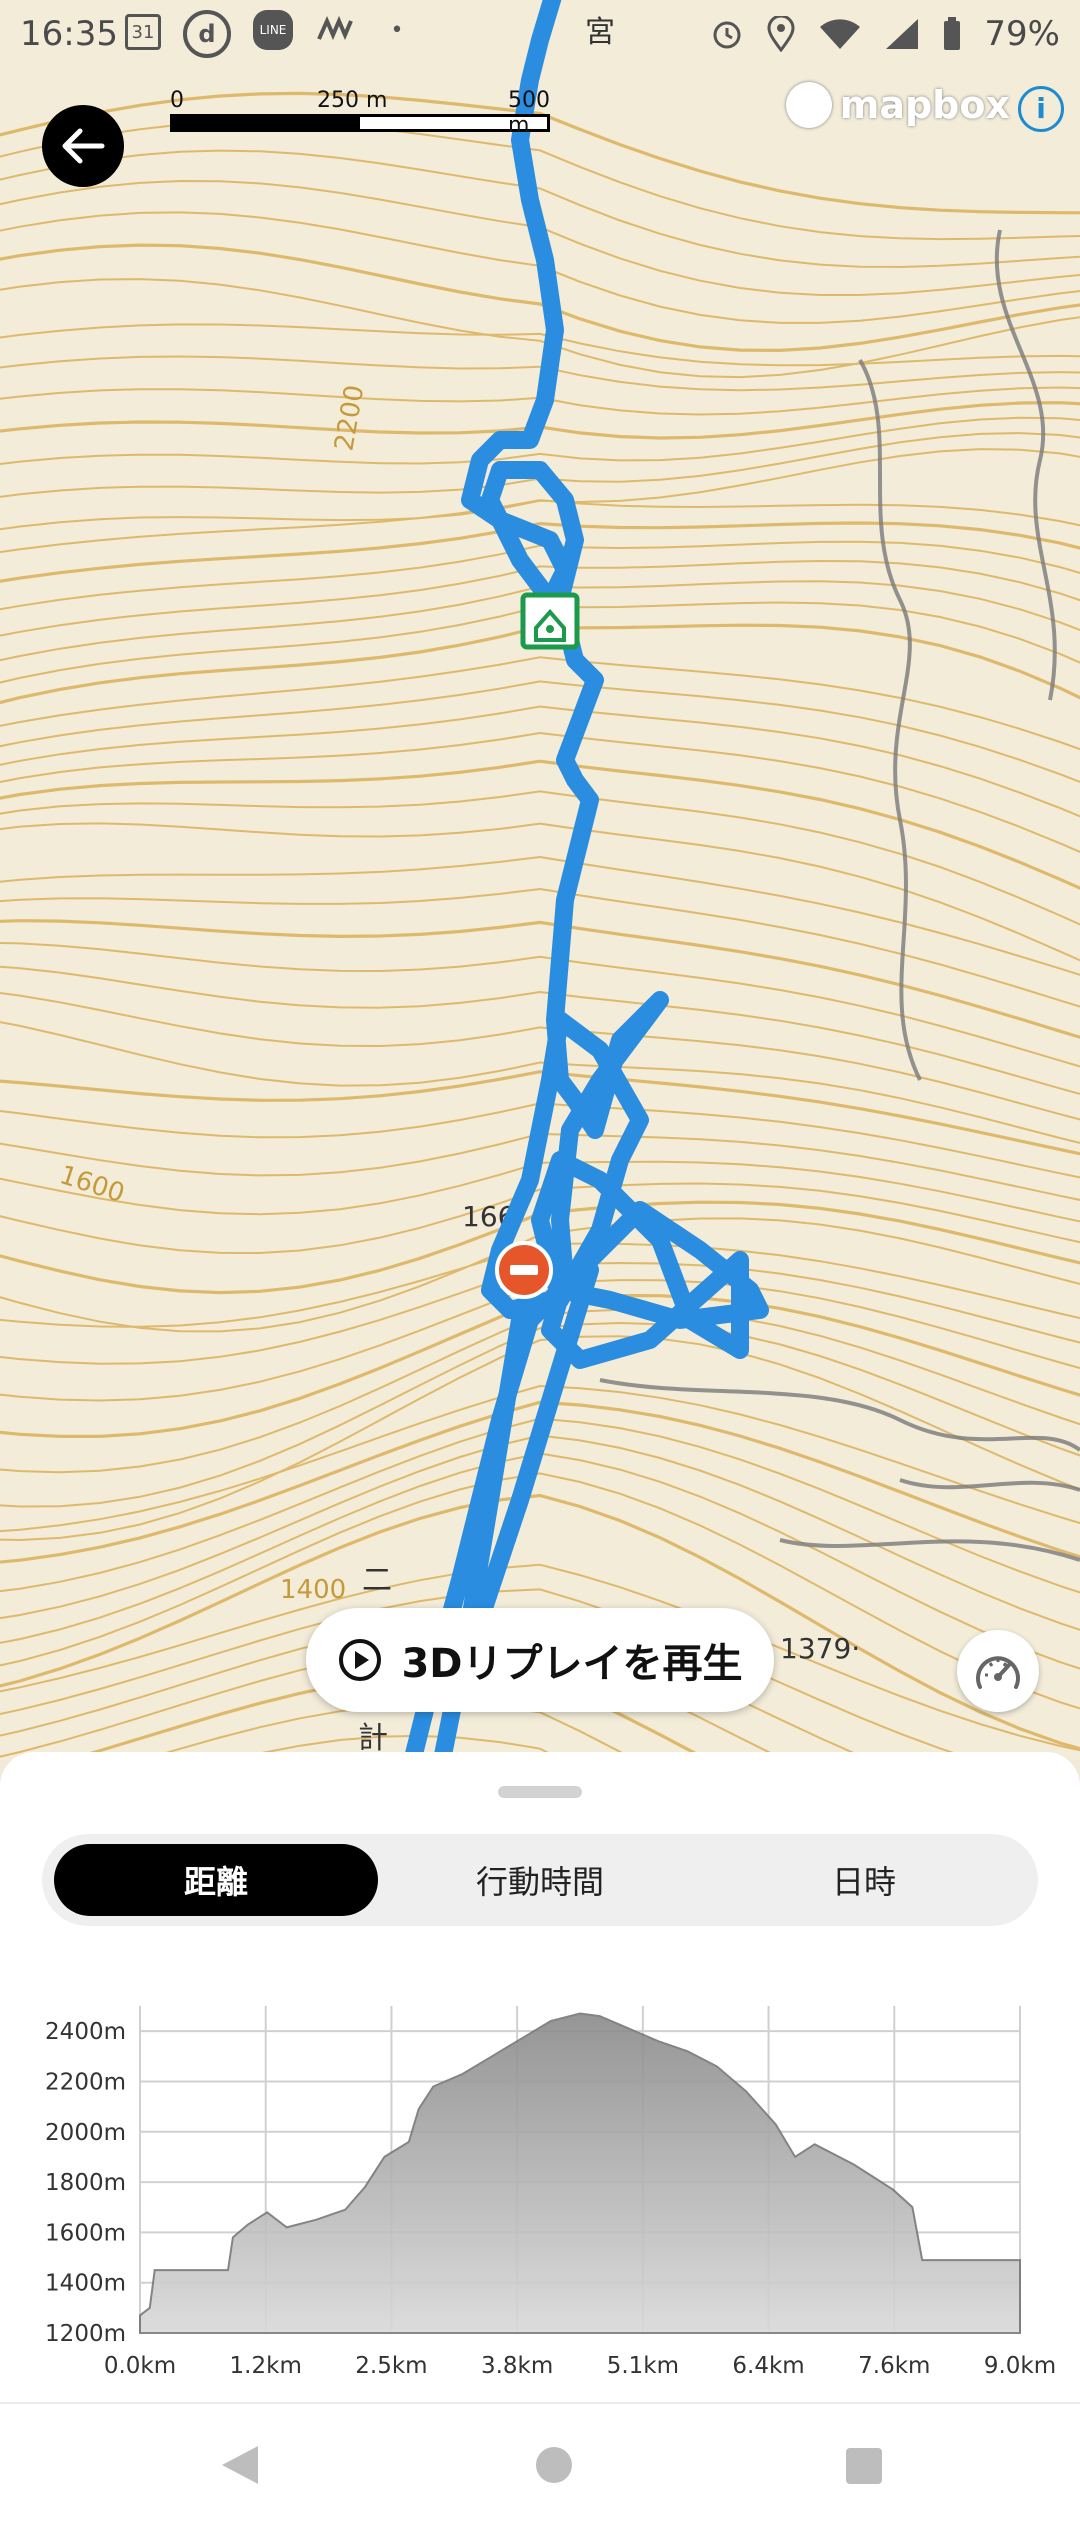  What do you see at coordinates (840, 34) in the screenshot?
I see `wifi-icon` at bounding box center [840, 34].